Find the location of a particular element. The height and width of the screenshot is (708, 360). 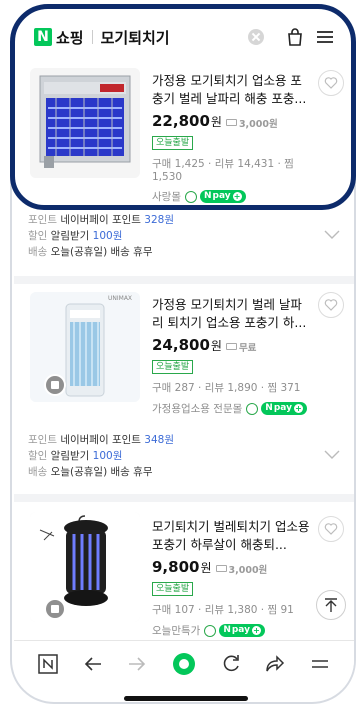

shopping-bag-icon is located at coordinates (295, 37).